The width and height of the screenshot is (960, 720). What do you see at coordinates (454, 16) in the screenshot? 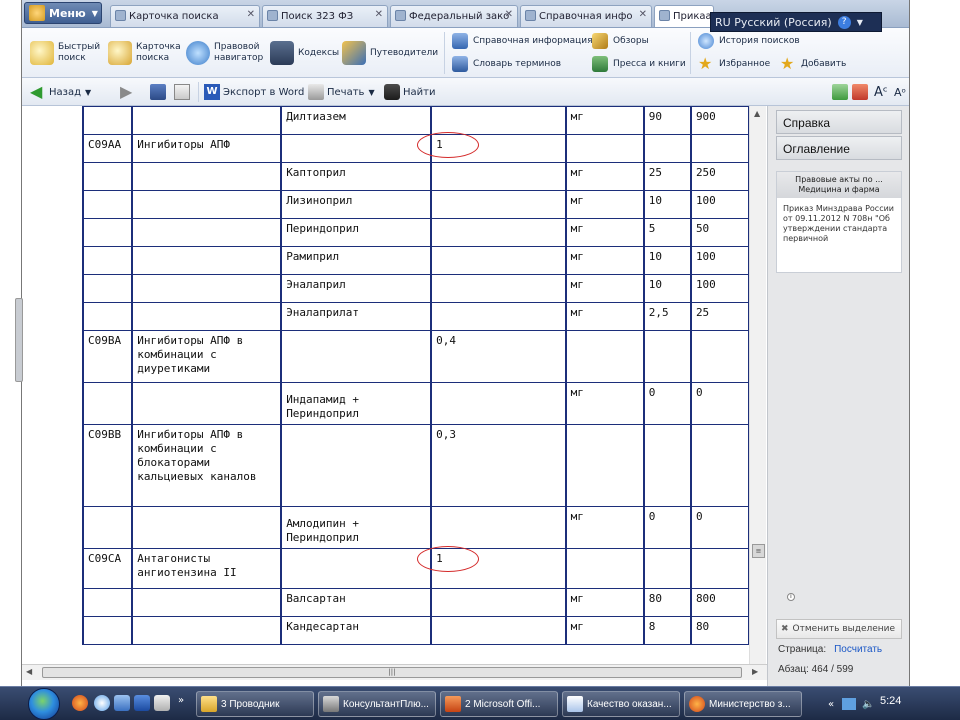
I see `tab-federal-law: Федеральный зако ✕` at bounding box center [454, 16].